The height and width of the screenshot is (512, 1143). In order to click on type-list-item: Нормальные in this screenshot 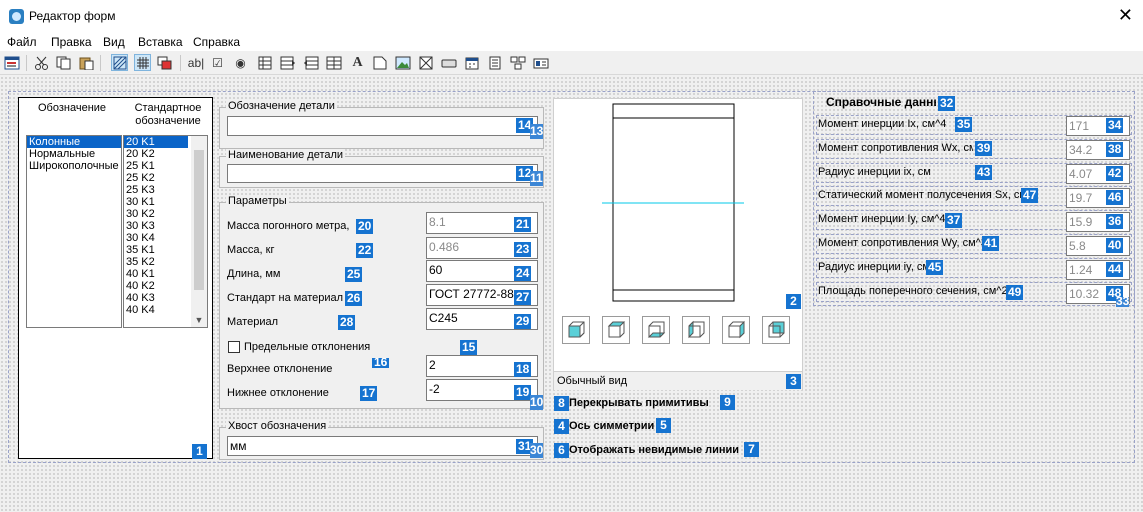, I will do `click(74, 154)`.